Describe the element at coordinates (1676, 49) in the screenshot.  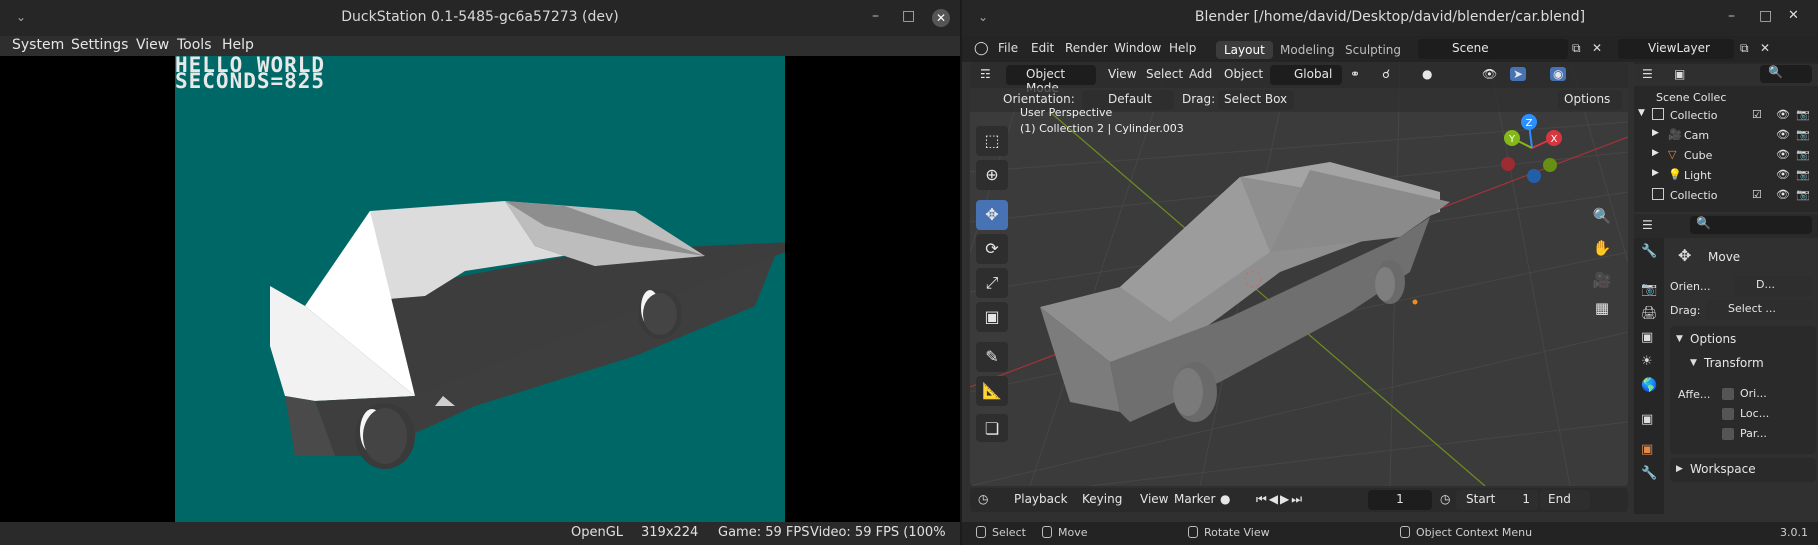
I see `view-layer-selector: ViewLayer` at that location.